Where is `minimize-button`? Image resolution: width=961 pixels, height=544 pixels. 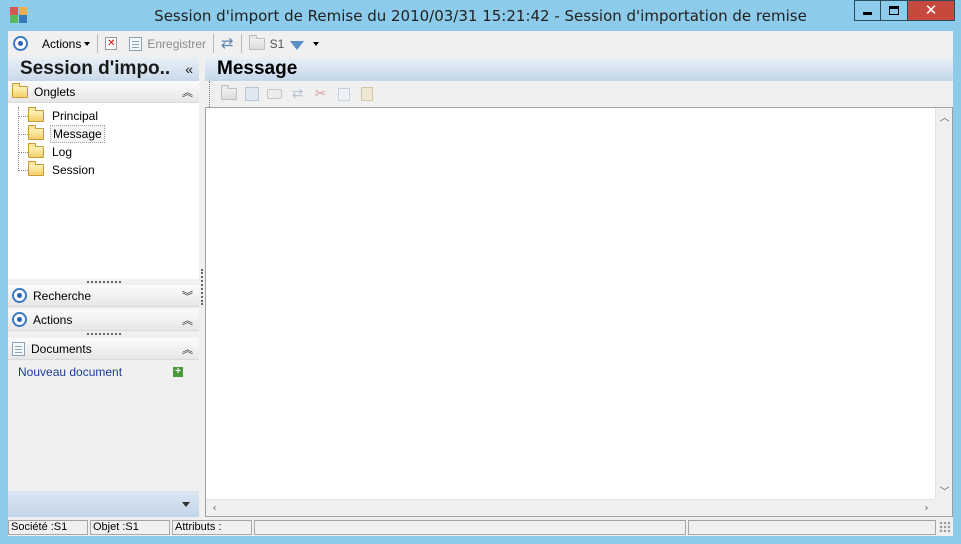 minimize-button is located at coordinates (867, 10).